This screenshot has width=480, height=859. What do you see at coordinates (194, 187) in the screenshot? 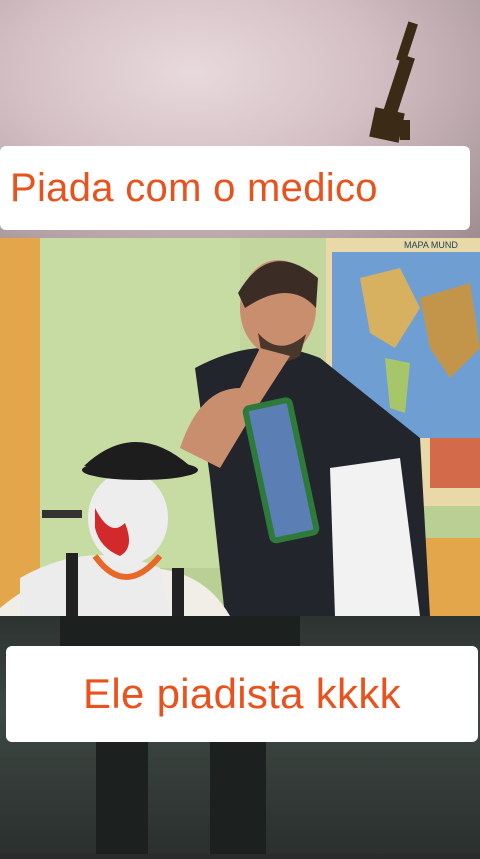
I see `top-caption-text: Piada com o medico` at bounding box center [194, 187].